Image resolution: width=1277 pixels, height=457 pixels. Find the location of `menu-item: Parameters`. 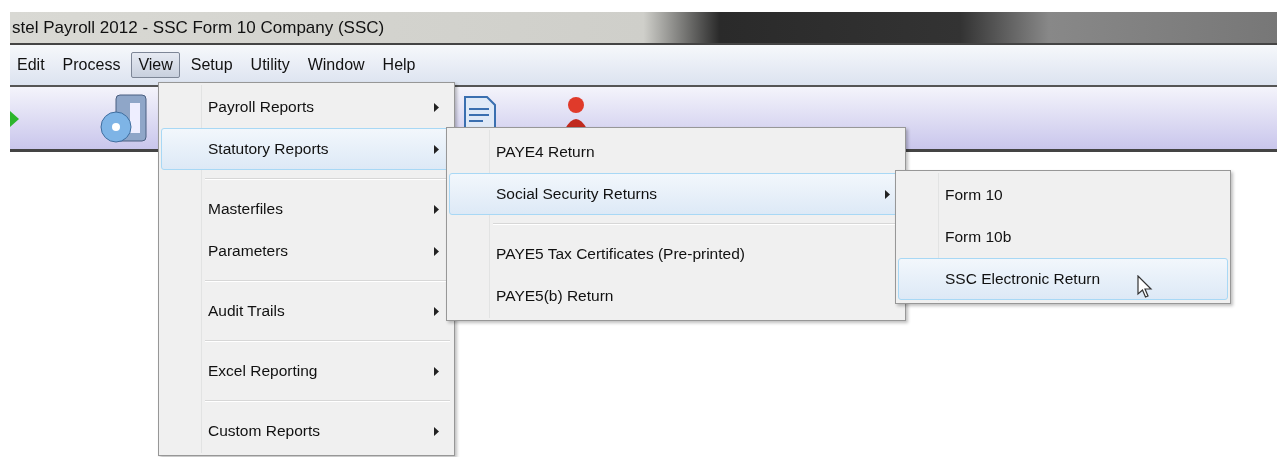

menu-item: Parameters is located at coordinates (306, 251).